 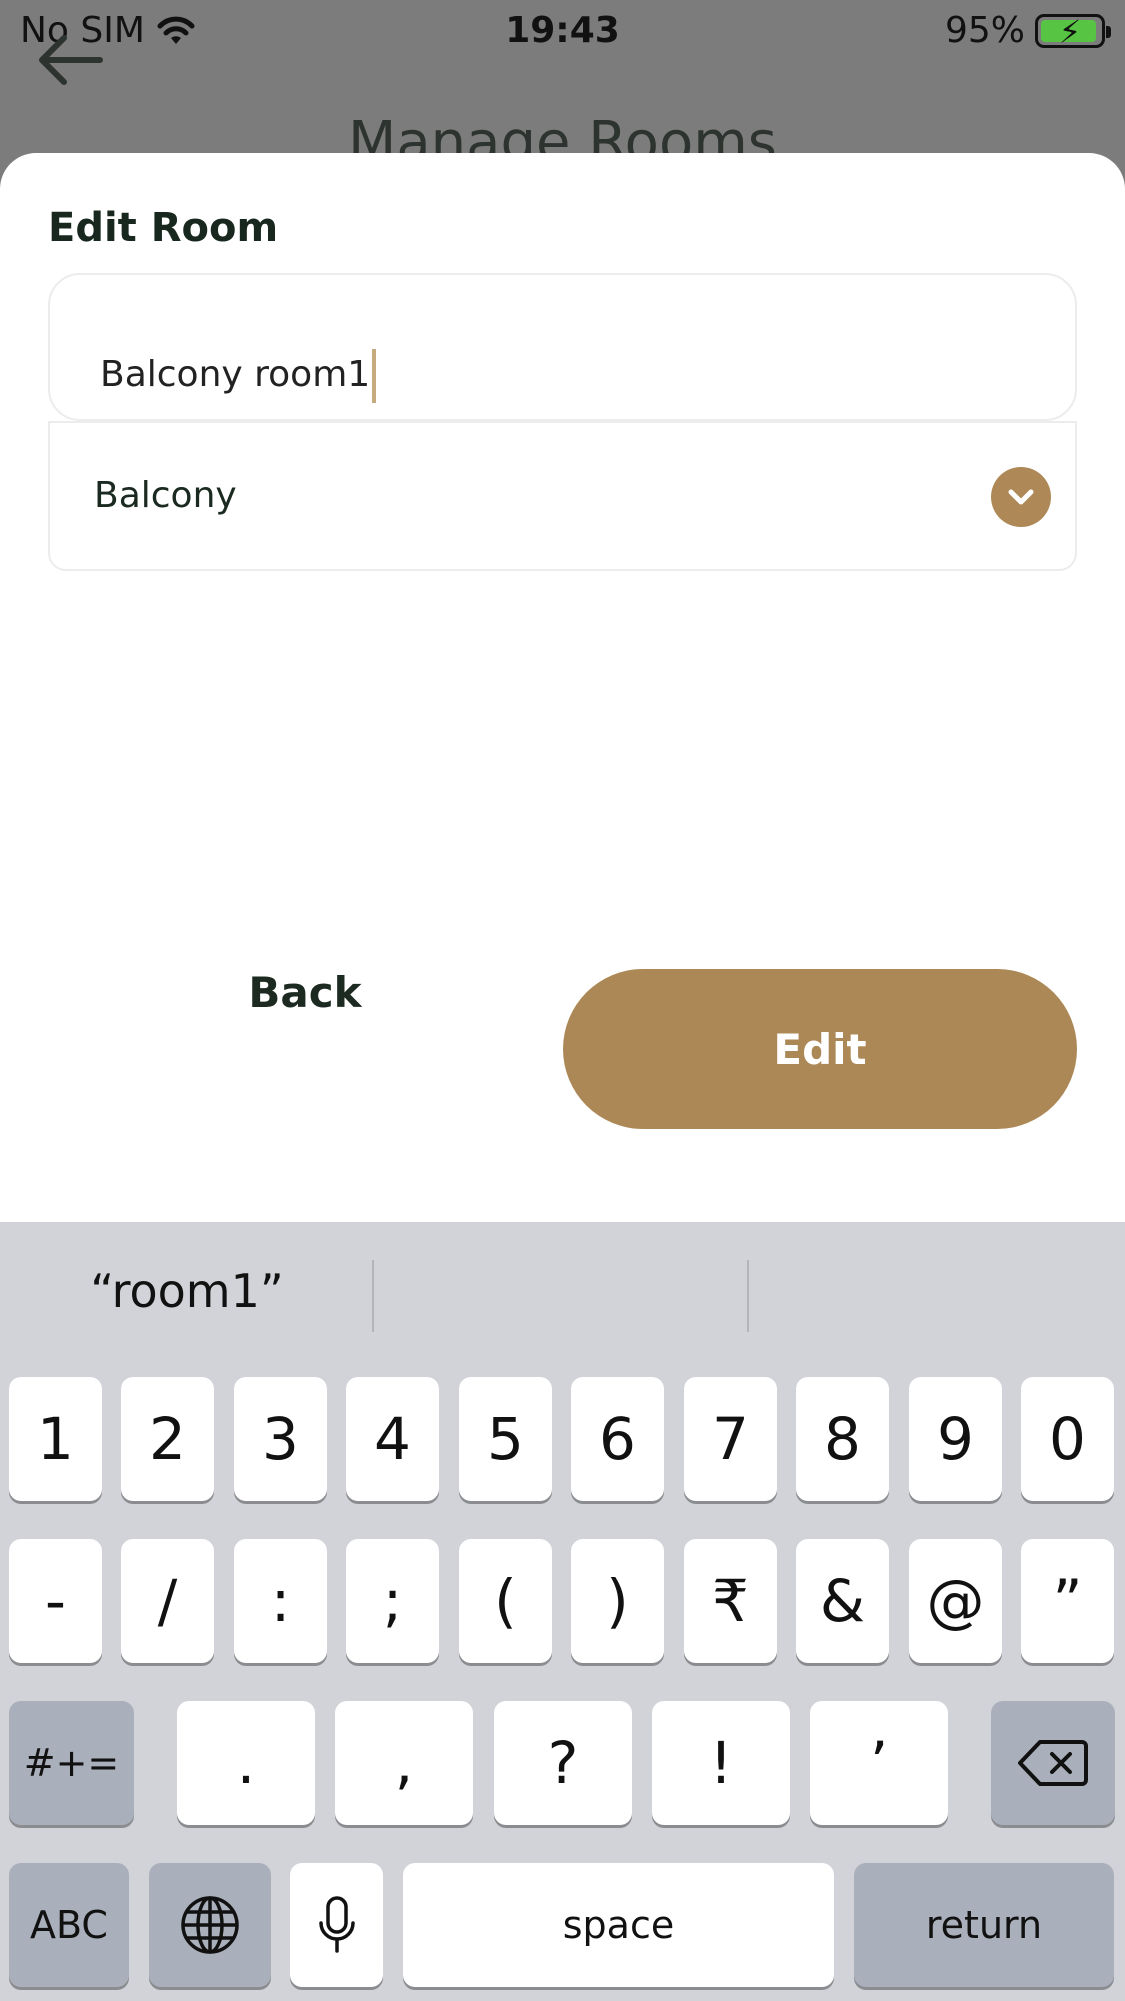 I want to click on battery-icon: ⚡, so click(x=1073, y=31).